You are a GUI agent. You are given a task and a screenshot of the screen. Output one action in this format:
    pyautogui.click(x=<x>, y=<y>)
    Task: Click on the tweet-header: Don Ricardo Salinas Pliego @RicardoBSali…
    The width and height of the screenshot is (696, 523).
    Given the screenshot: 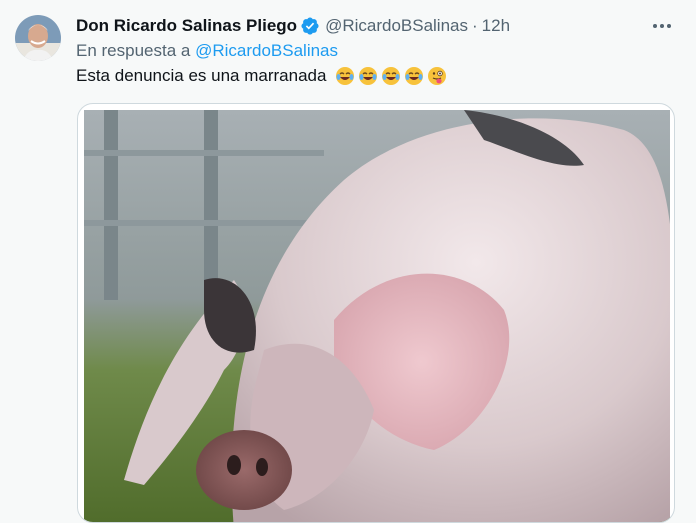 What is the action you would take?
    pyautogui.click(x=293, y=26)
    